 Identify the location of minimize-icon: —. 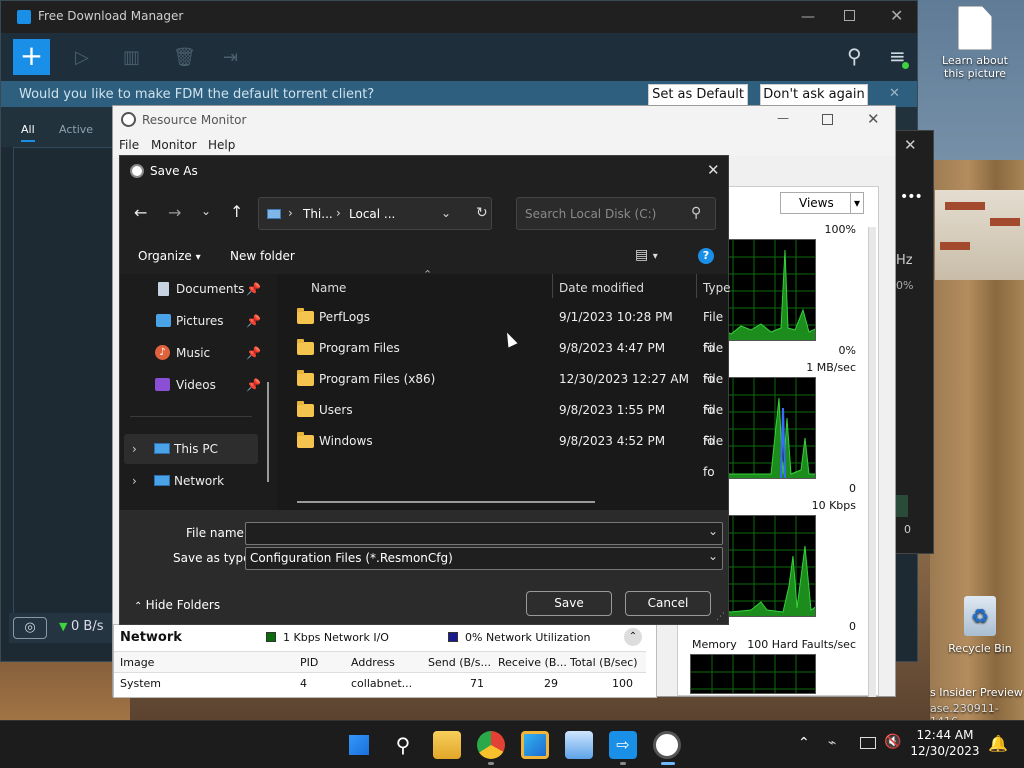
(808, 17).